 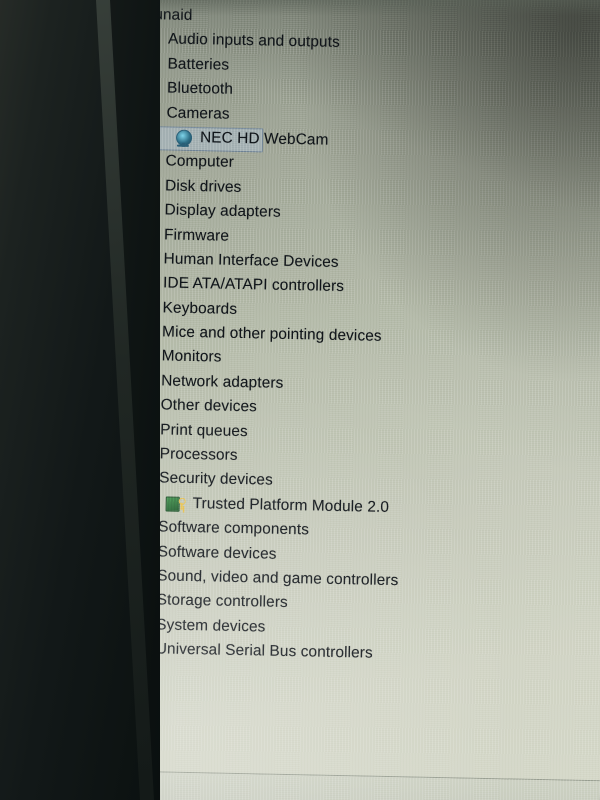 I want to click on tree-item-label: Display adapters, so click(x=222, y=211).